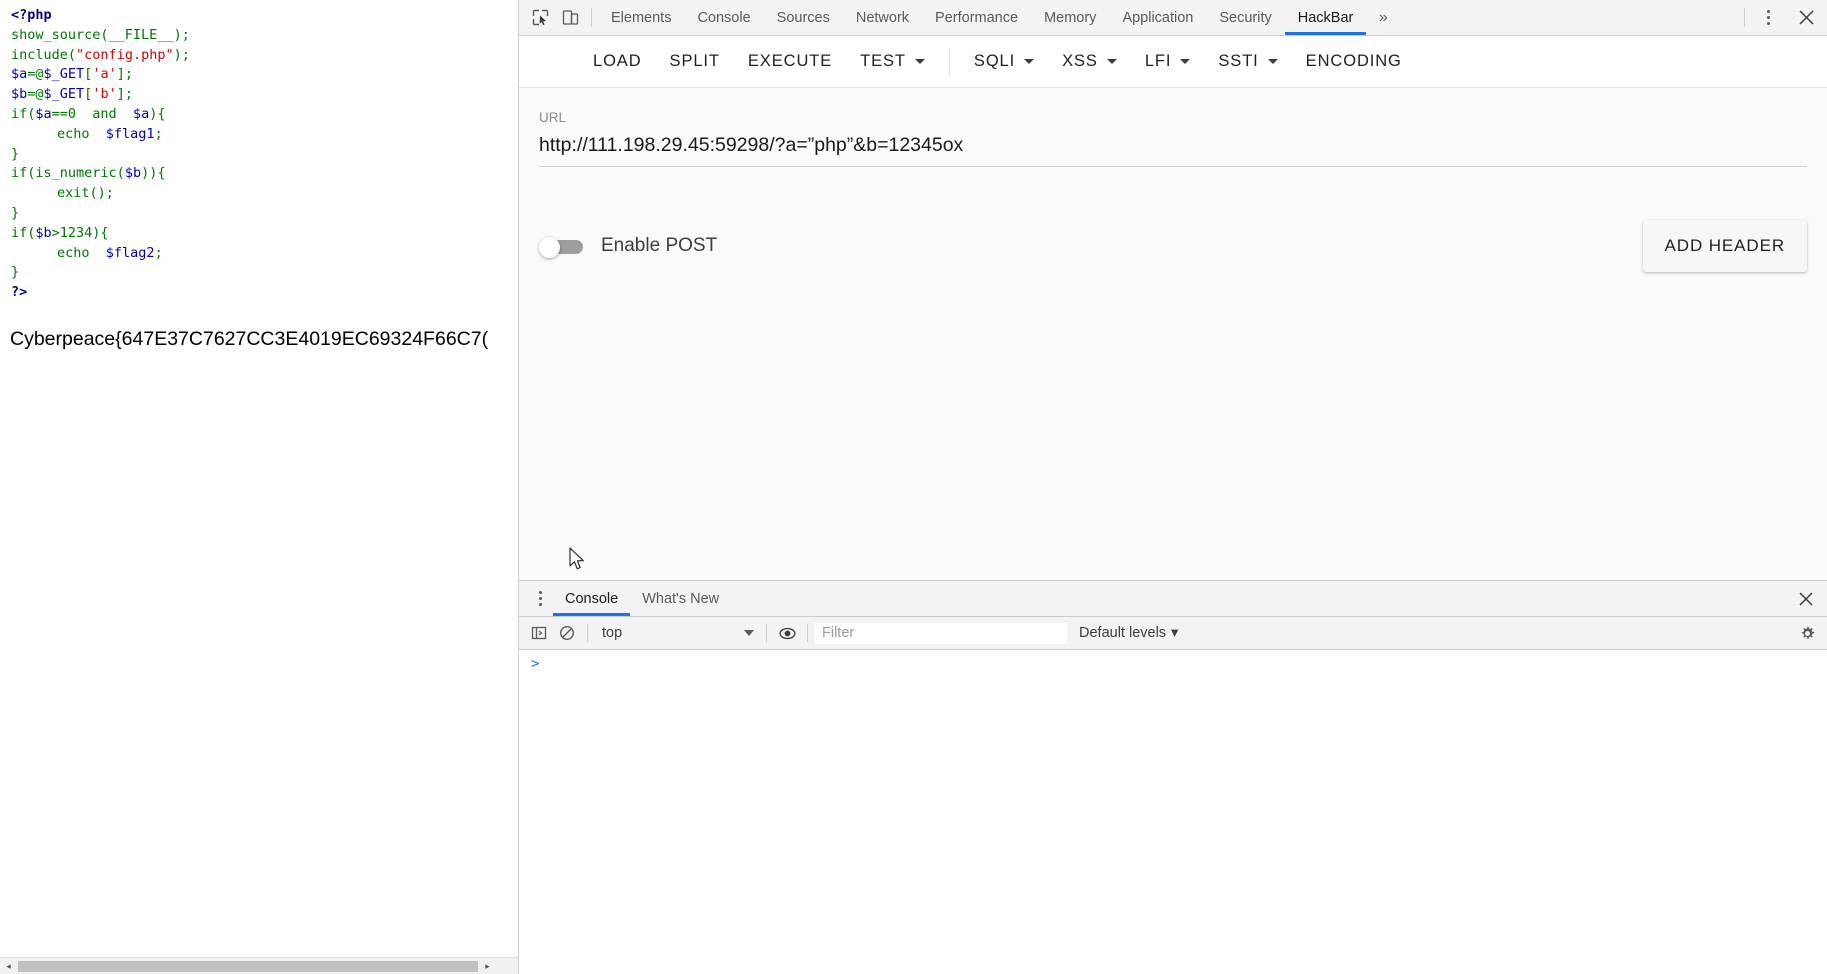 The height and width of the screenshot is (974, 1827). Describe the element at coordinates (976, 17) in the screenshot. I see `devtools-tab-performance: Performance` at that location.